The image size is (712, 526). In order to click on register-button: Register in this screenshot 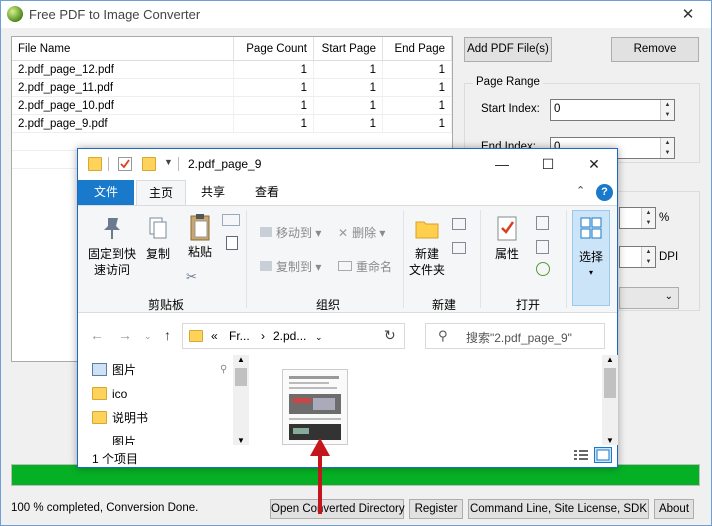, I will do `click(436, 509)`.